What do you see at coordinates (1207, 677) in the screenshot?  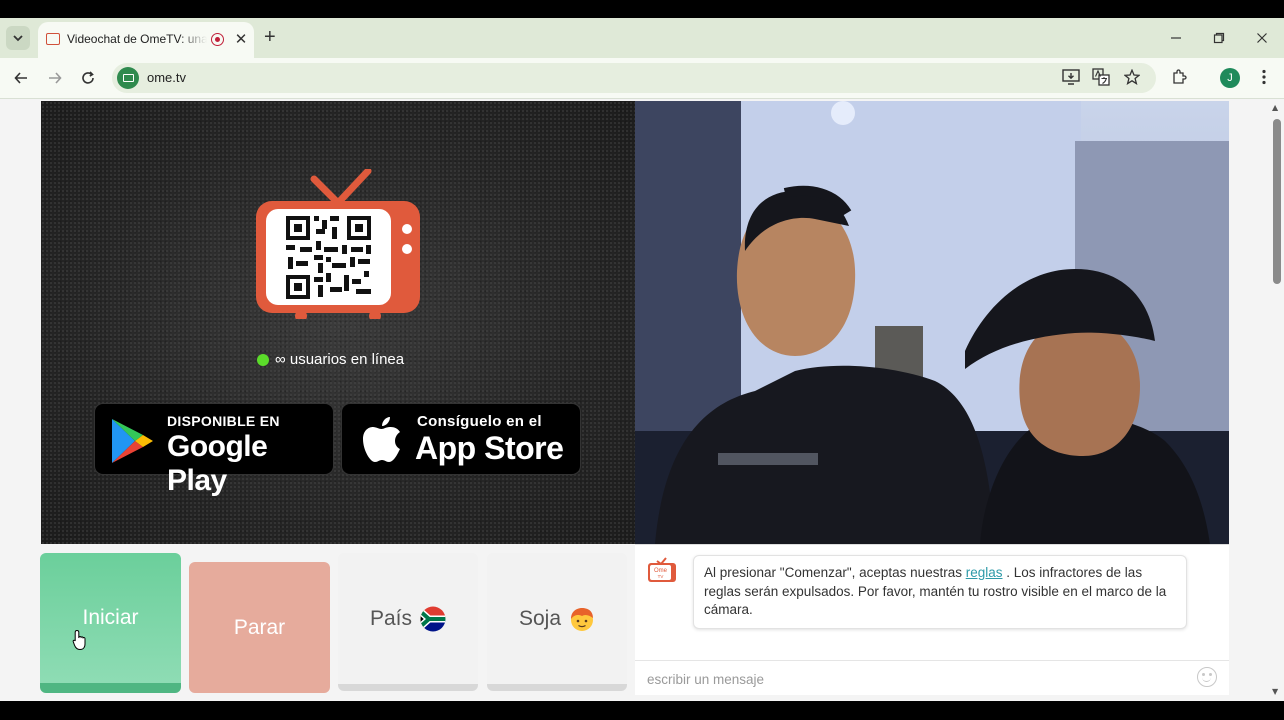 I see `emoji-icon` at bounding box center [1207, 677].